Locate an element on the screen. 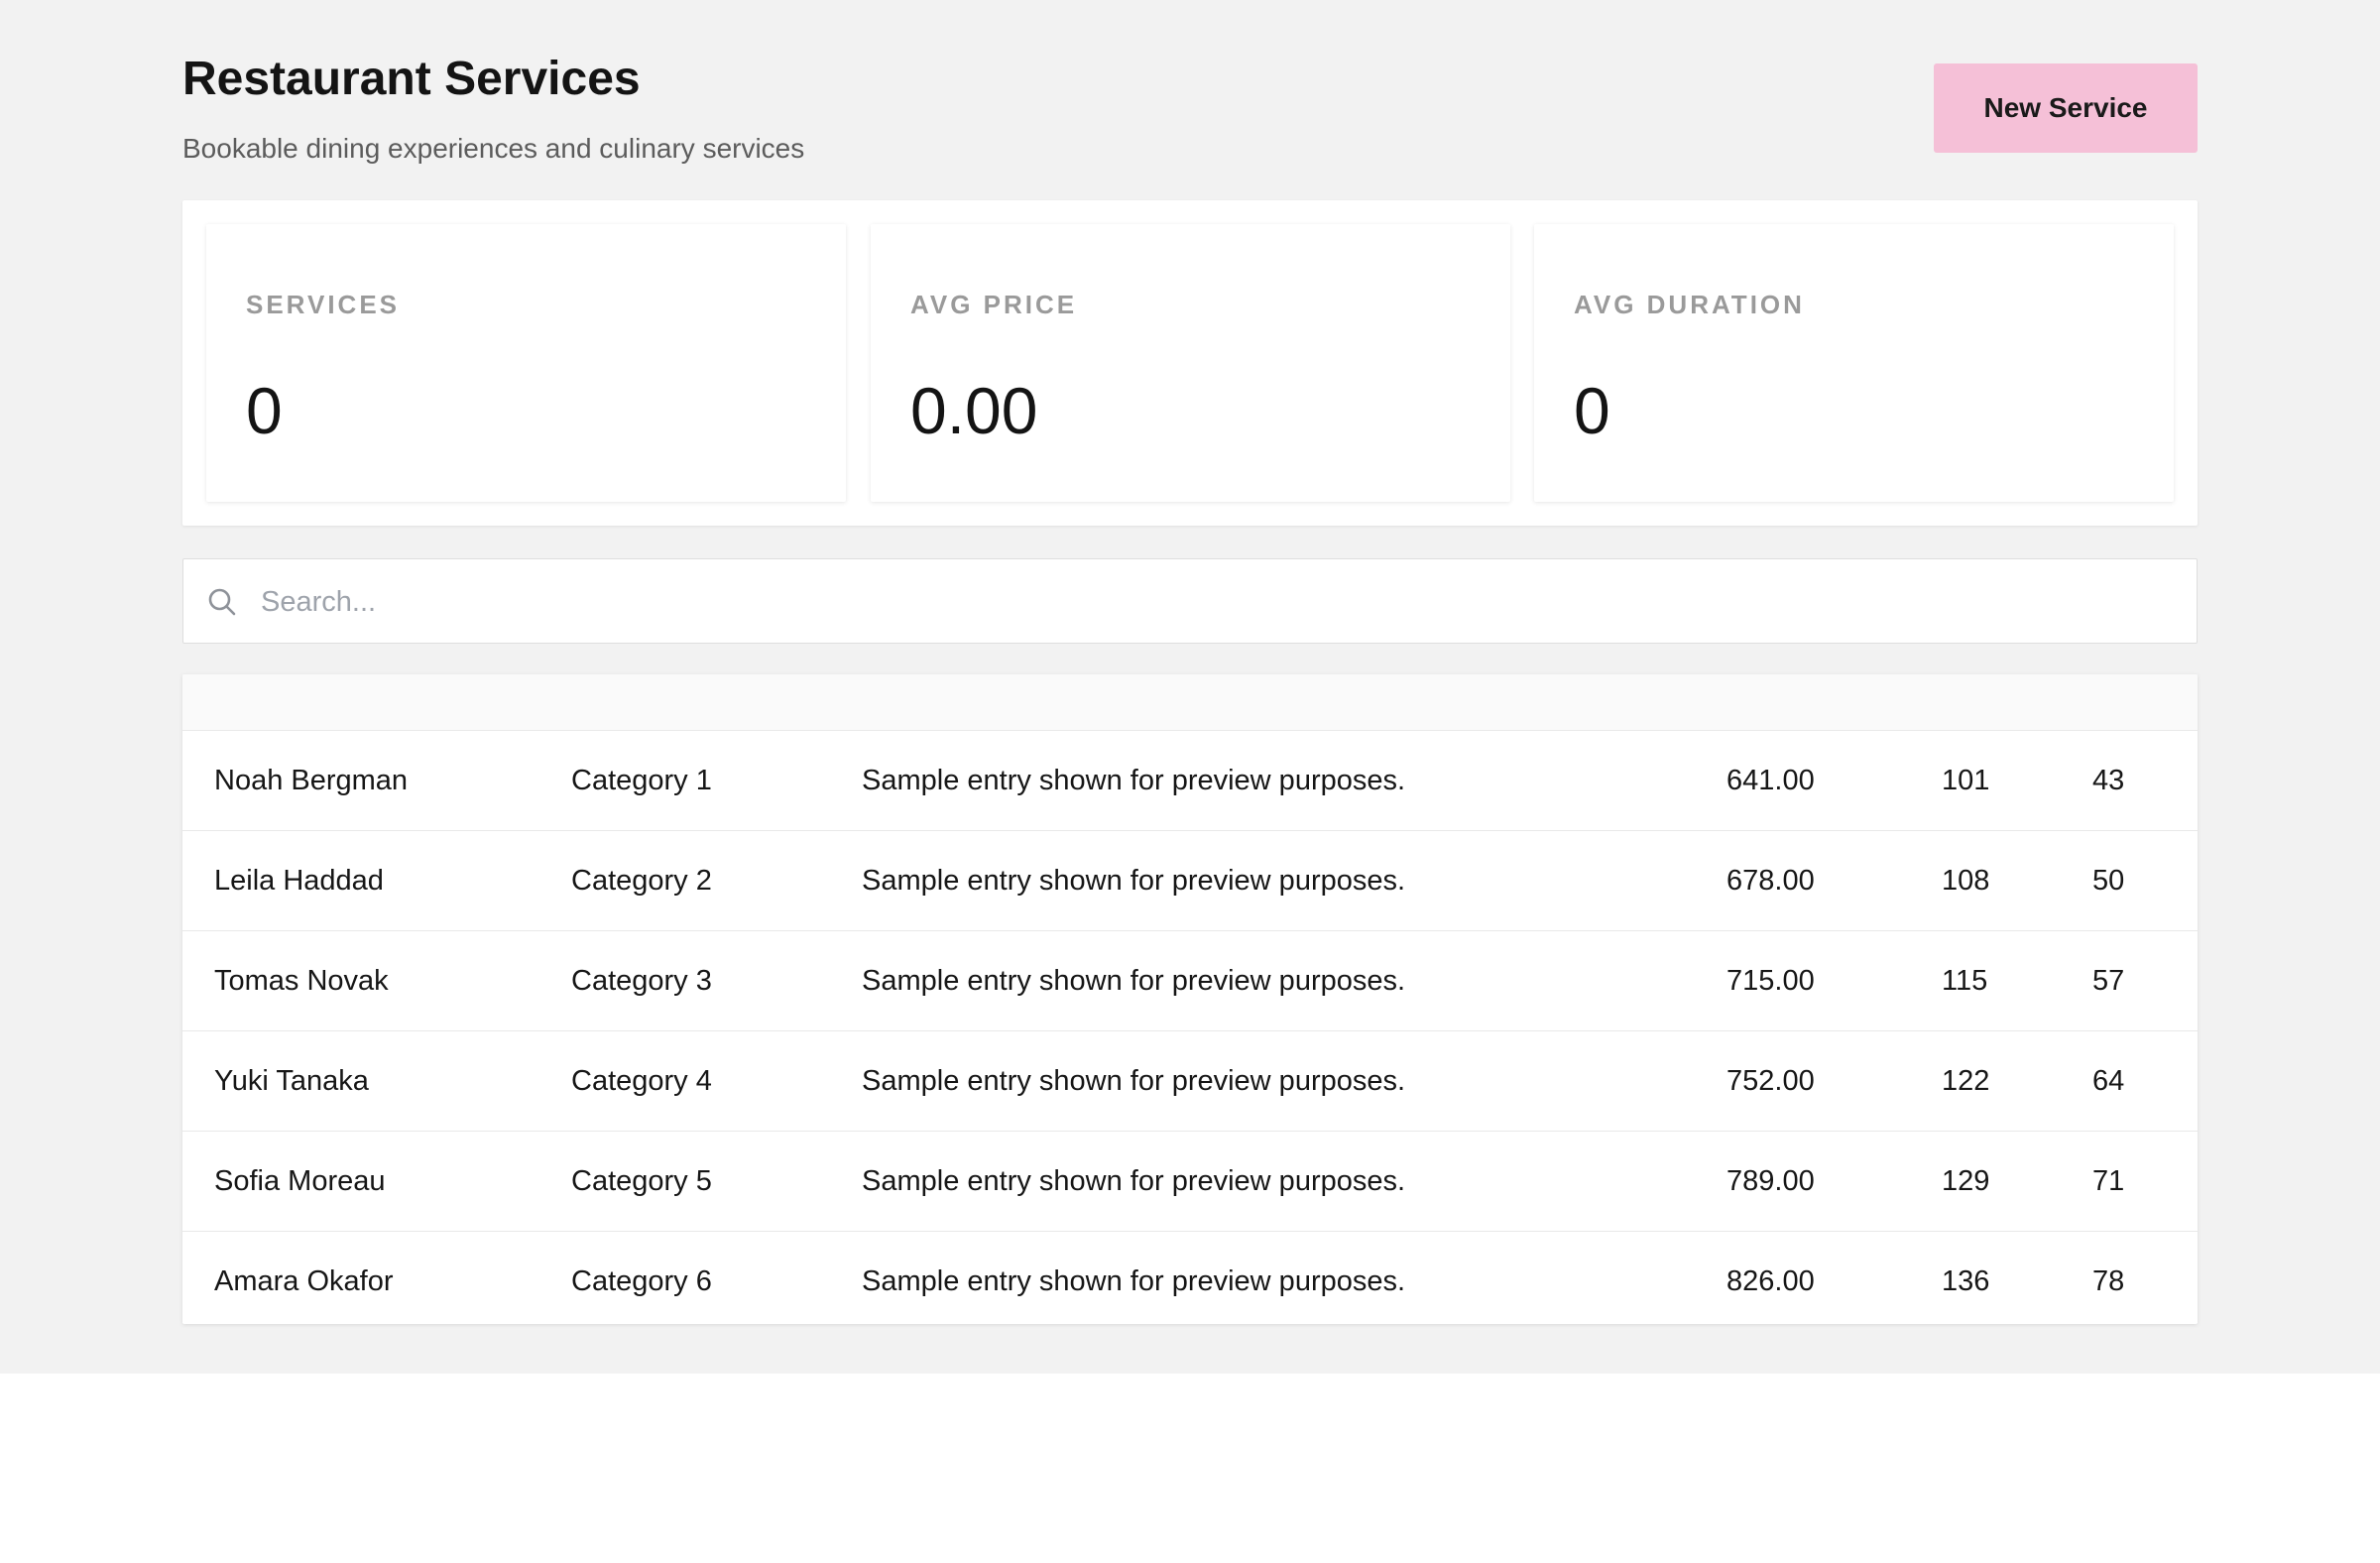 This screenshot has width=2380, height=1563. stat-label: AVG PRICE is located at coordinates (994, 304).